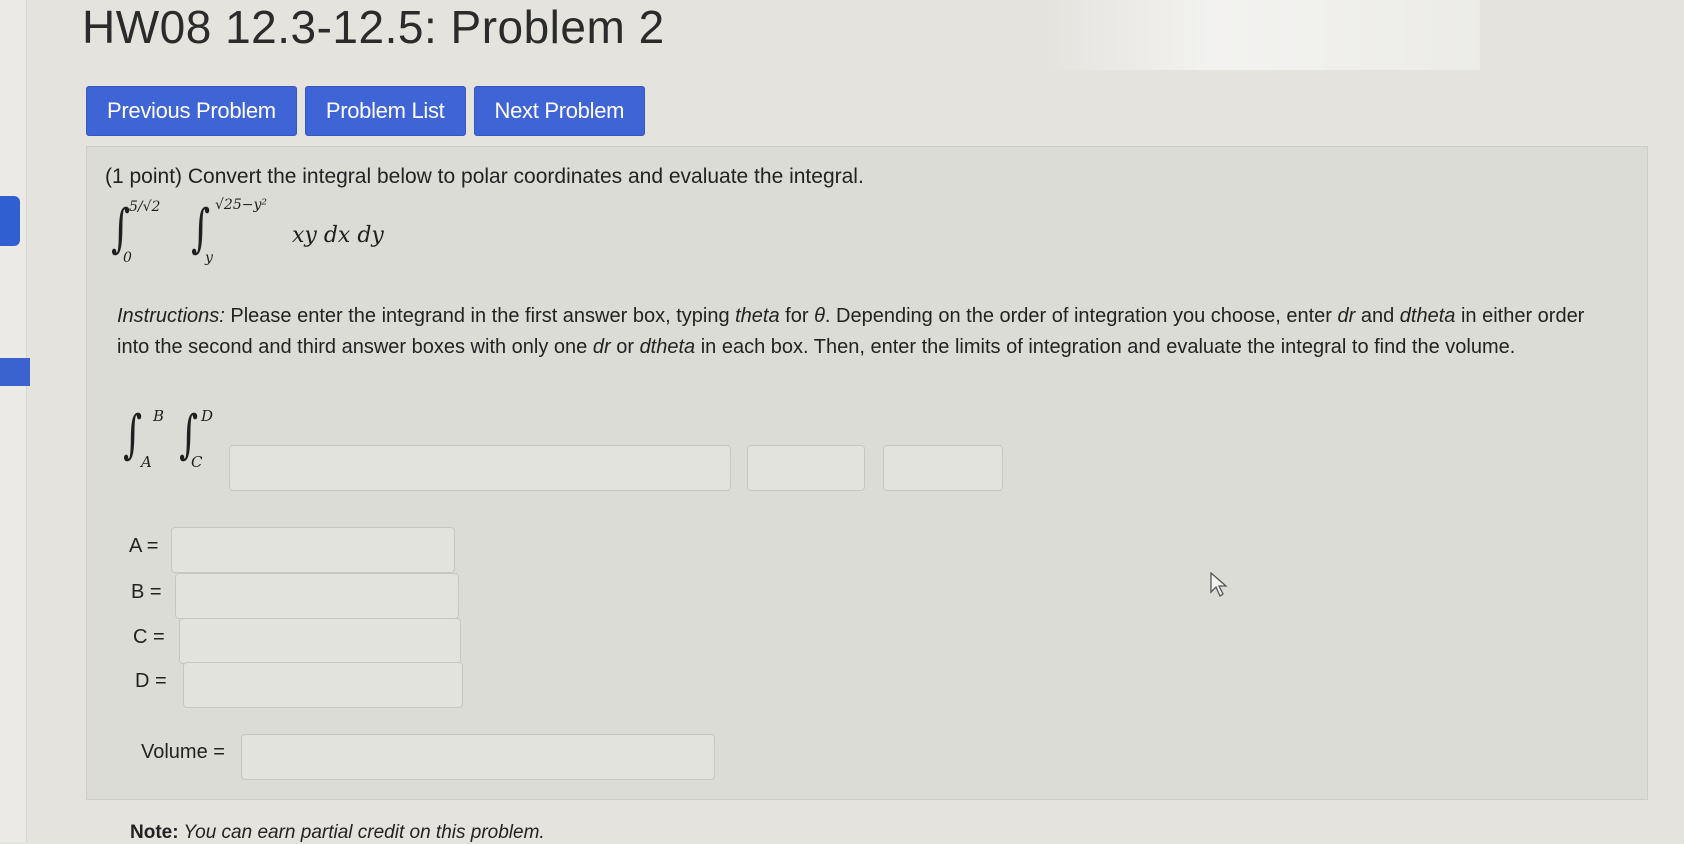  What do you see at coordinates (133, 435) in the screenshot?
I see `answer-outer-integral-sign: ∫` at bounding box center [133, 435].